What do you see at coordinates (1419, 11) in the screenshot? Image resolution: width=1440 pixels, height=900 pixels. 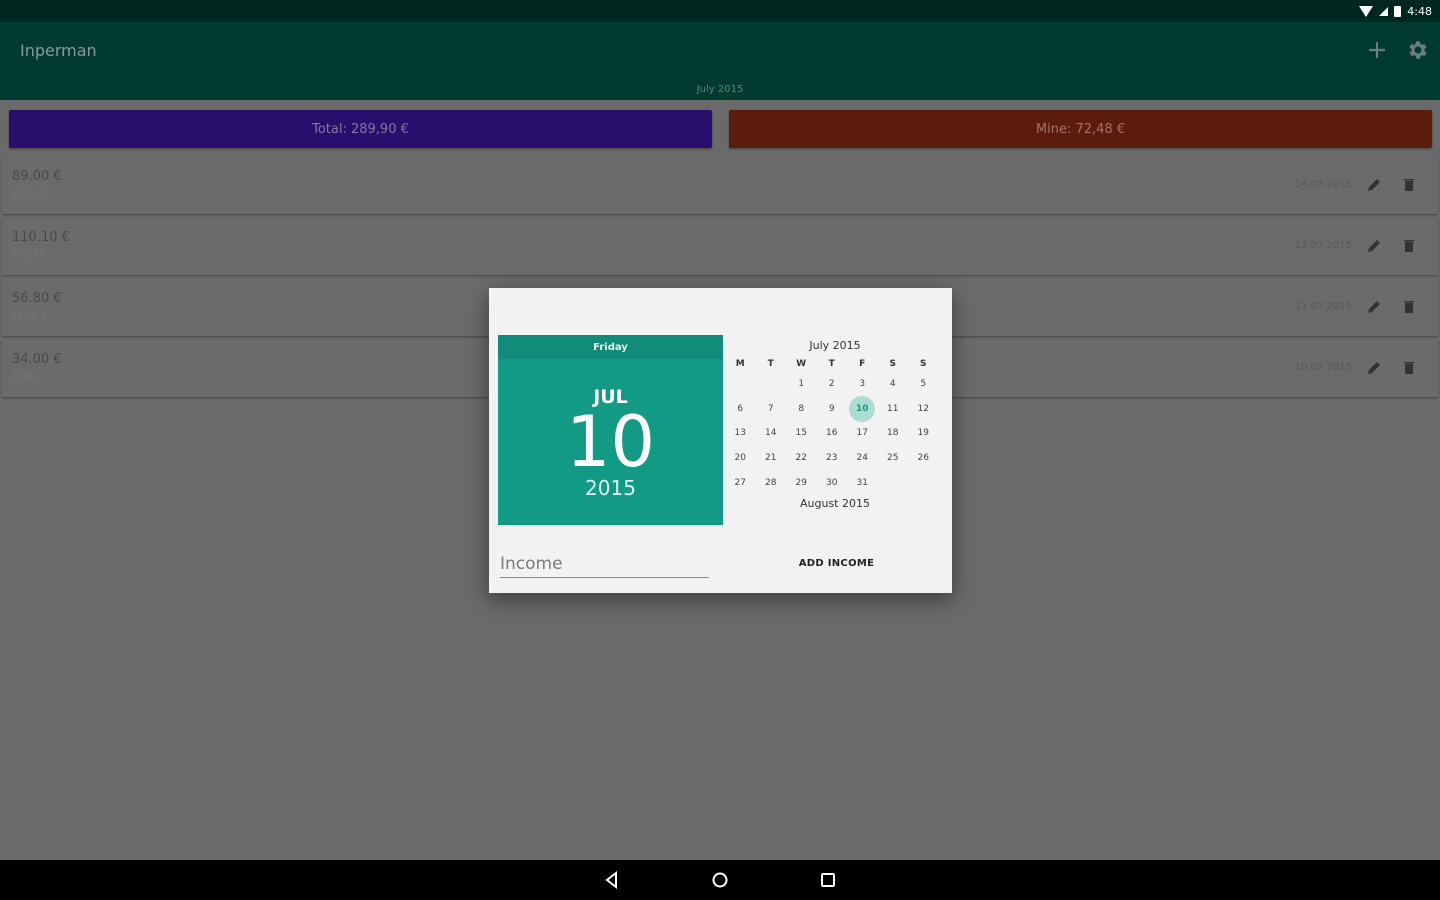 I see `status-time: 4:48` at bounding box center [1419, 11].